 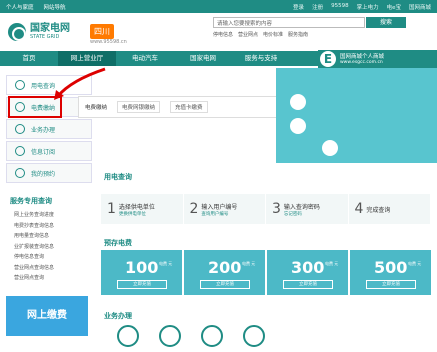 What do you see at coordinates (261, 58) in the screenshot?
I see `nav-support: 服务与支持` at bounding box center [261, 58].